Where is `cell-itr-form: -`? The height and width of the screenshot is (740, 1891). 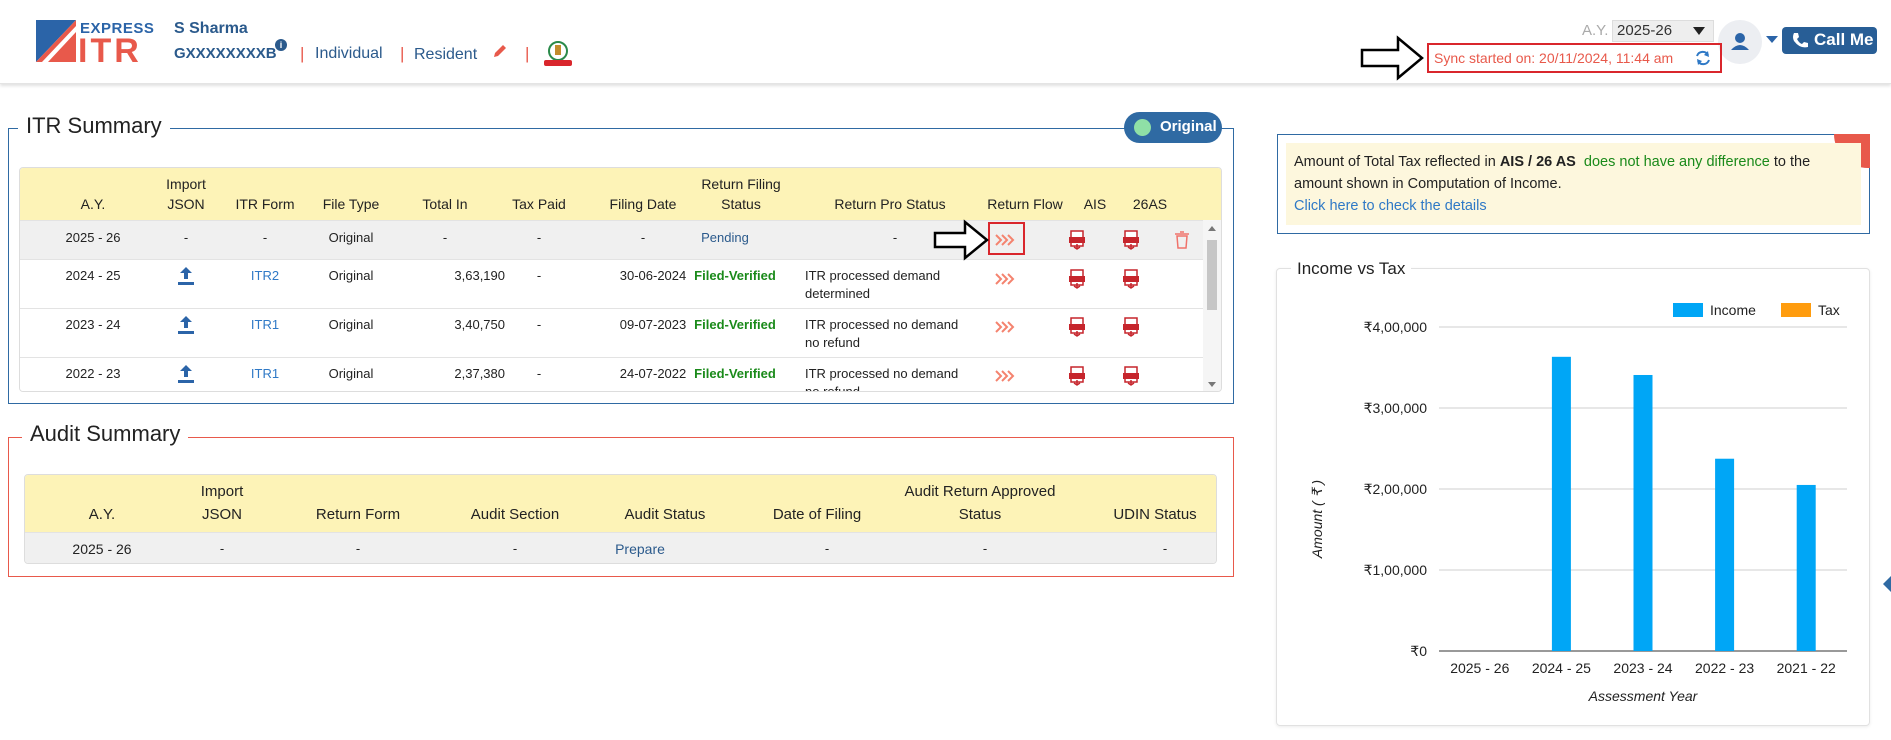 cell-itr-form: - is located at coordinates (265, 237).